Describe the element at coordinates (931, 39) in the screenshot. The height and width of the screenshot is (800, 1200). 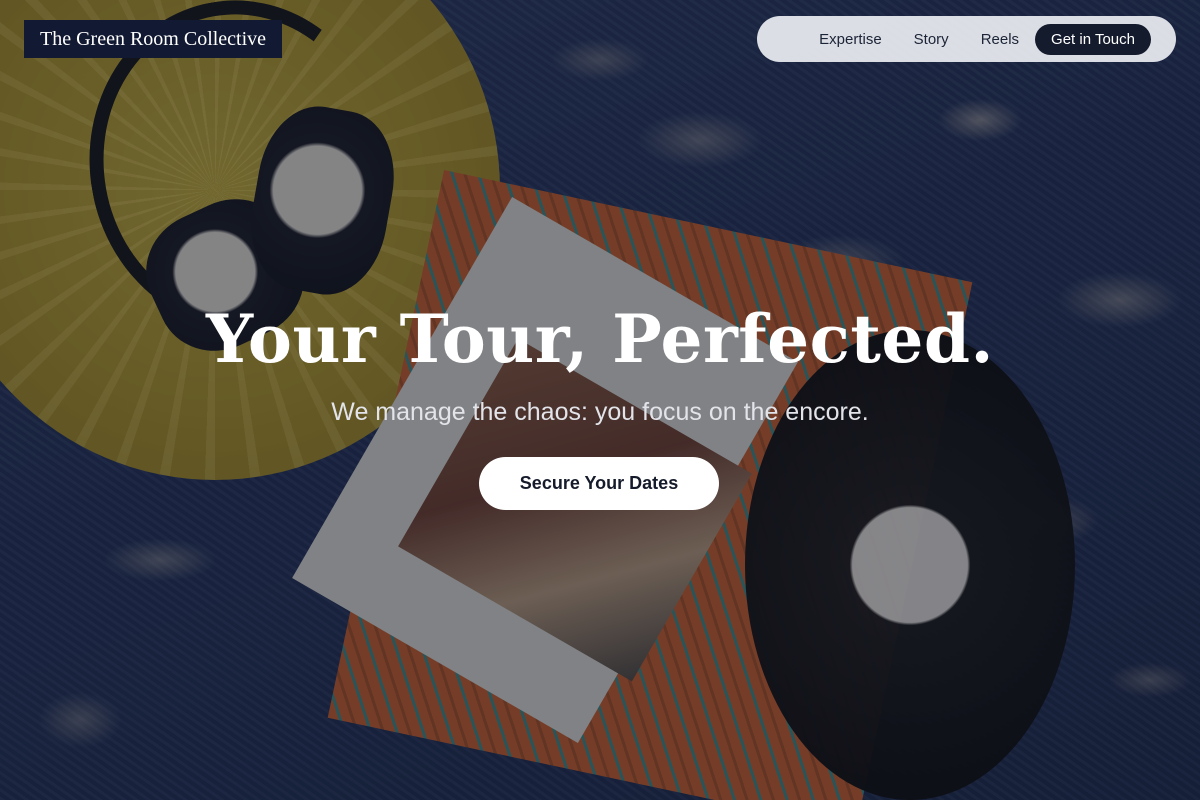
I see `nav-link-story: Story` at that location.